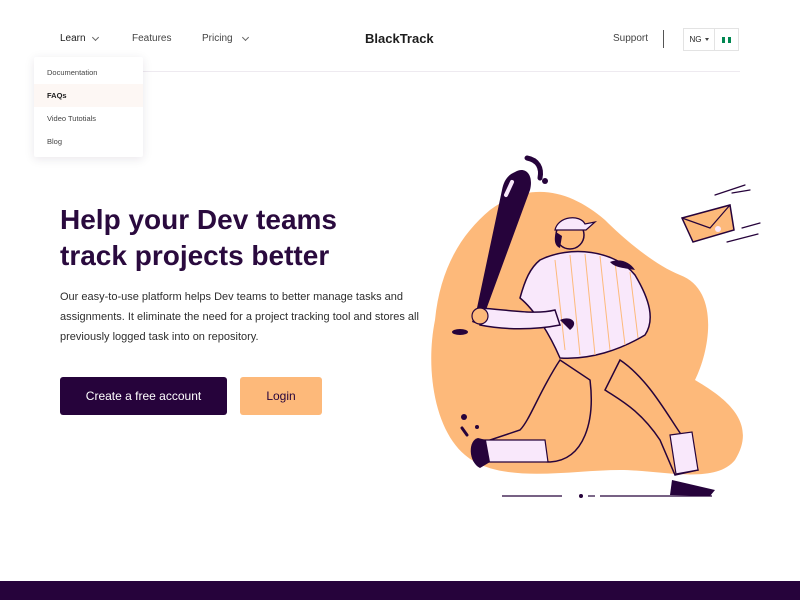 The width and height of the screenshot is (800, 600). What do you see at coordinates (514, 451) in the screenshot?
I see `back-leg-sock` at bounding box center [514, 451].